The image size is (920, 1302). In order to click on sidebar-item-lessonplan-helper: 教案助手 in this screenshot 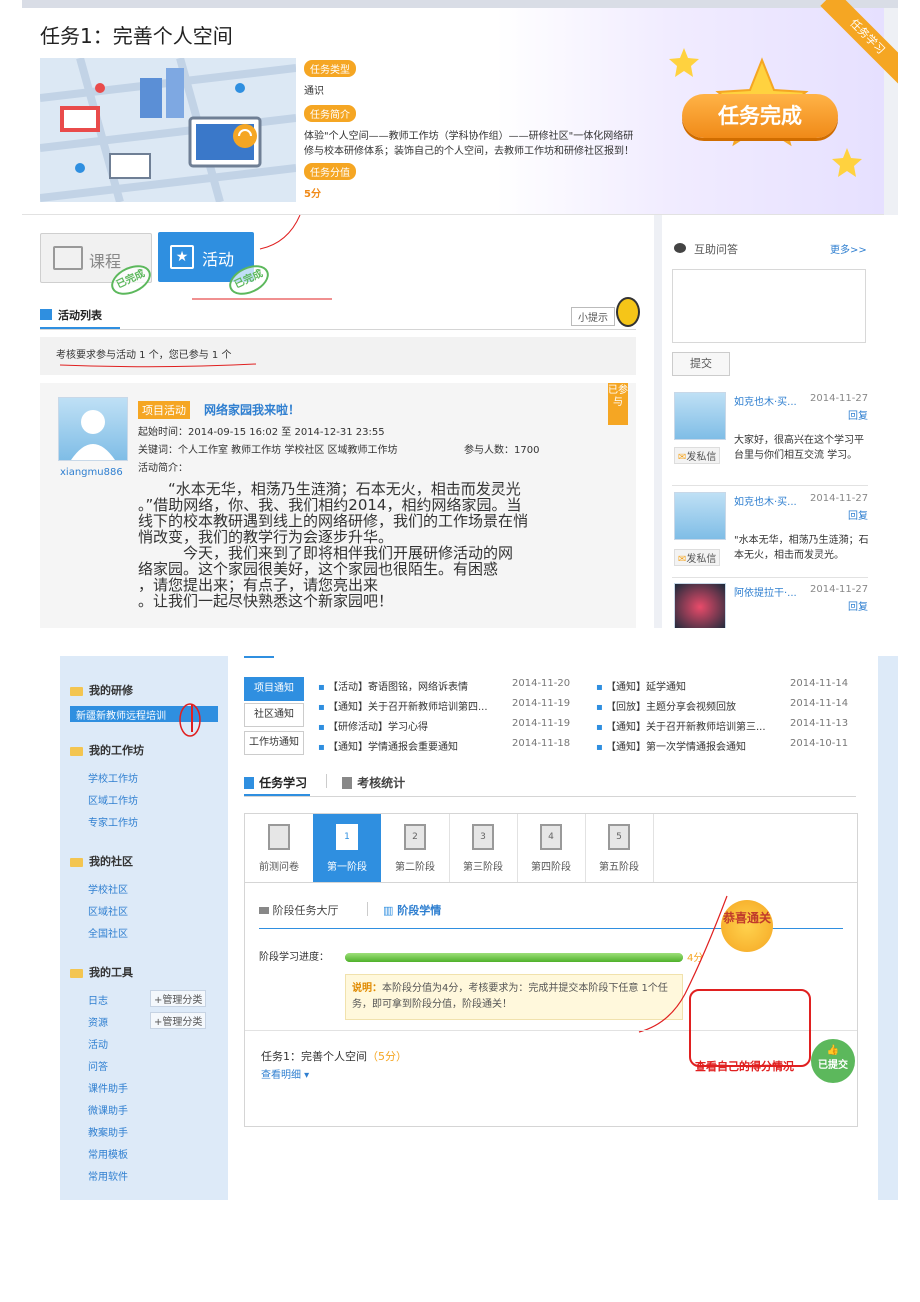, I will do `click(108, 1131)`.